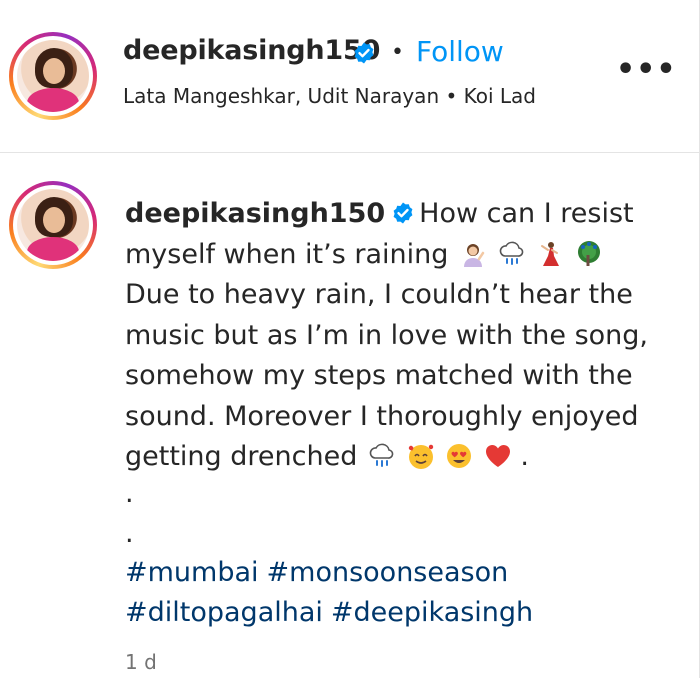  I want to click on header-divider, so click(350, 152).